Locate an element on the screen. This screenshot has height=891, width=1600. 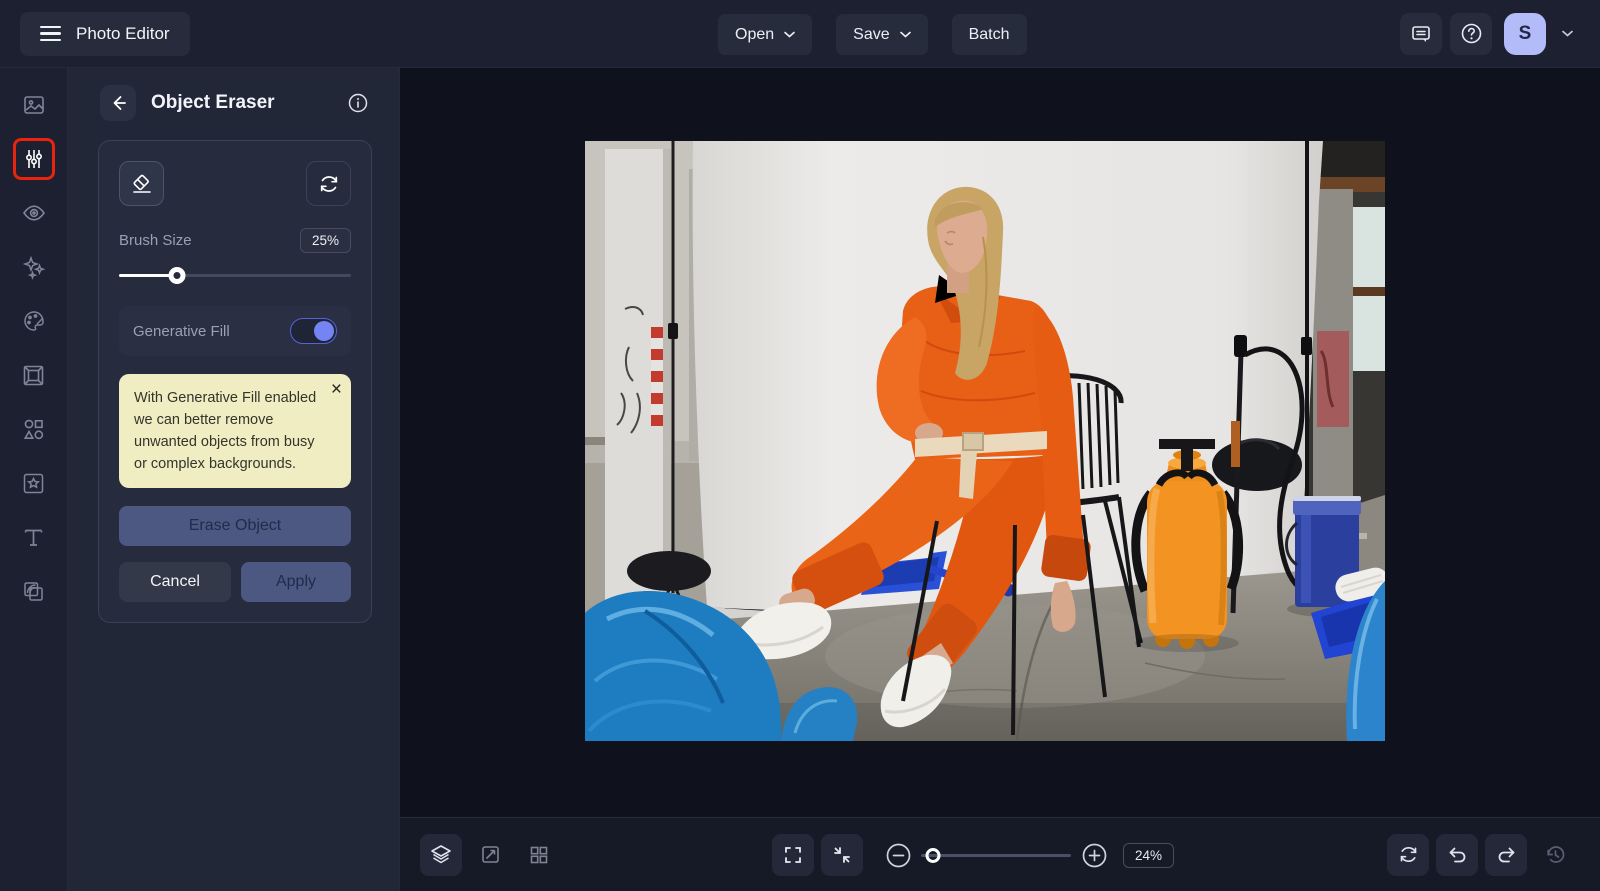
help-button is located at coordinates (1471, 33).